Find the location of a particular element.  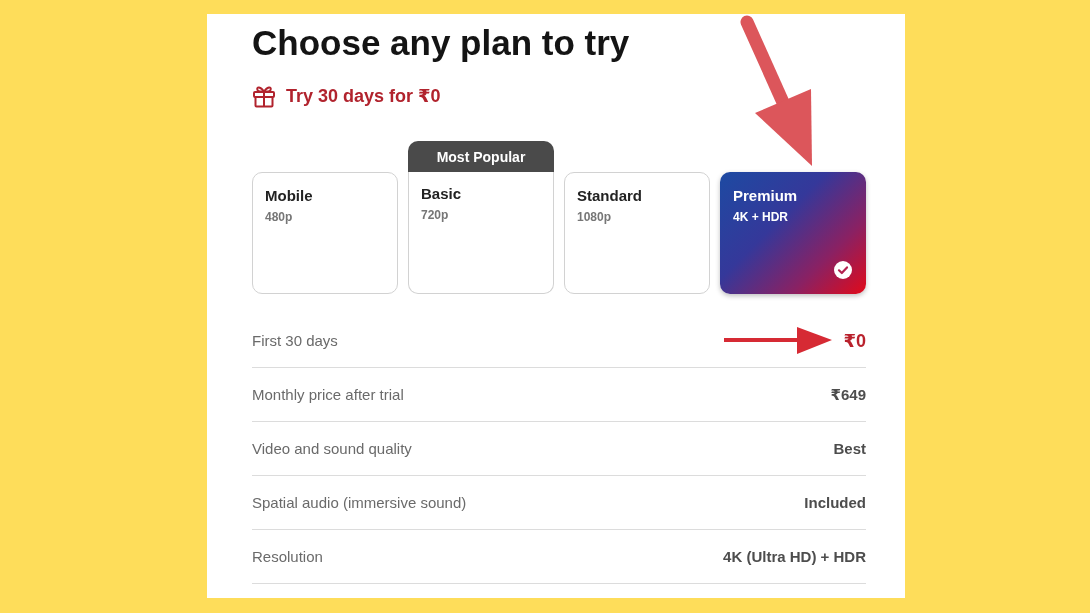

detail-label: Resolution is located at coordinates (287, 556).